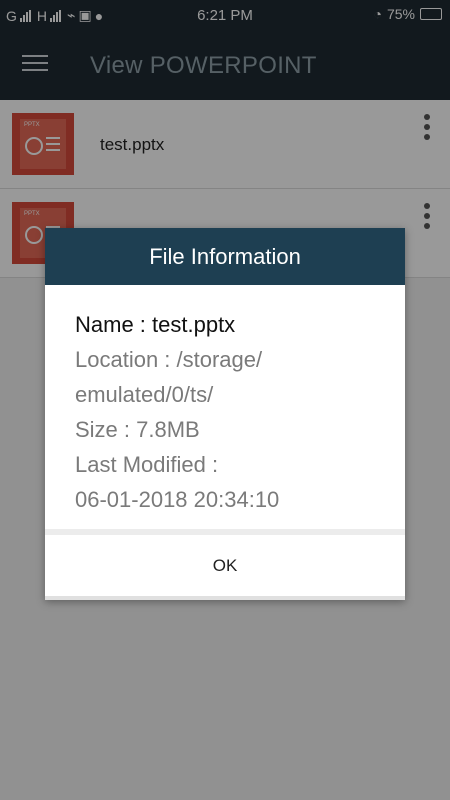 This screenshot has height=800, width=450. What do you see at coordinates (169, 359) in the screenshot?
I see `location-line-1: Location : /storage/` at bounding box center [169, 359].